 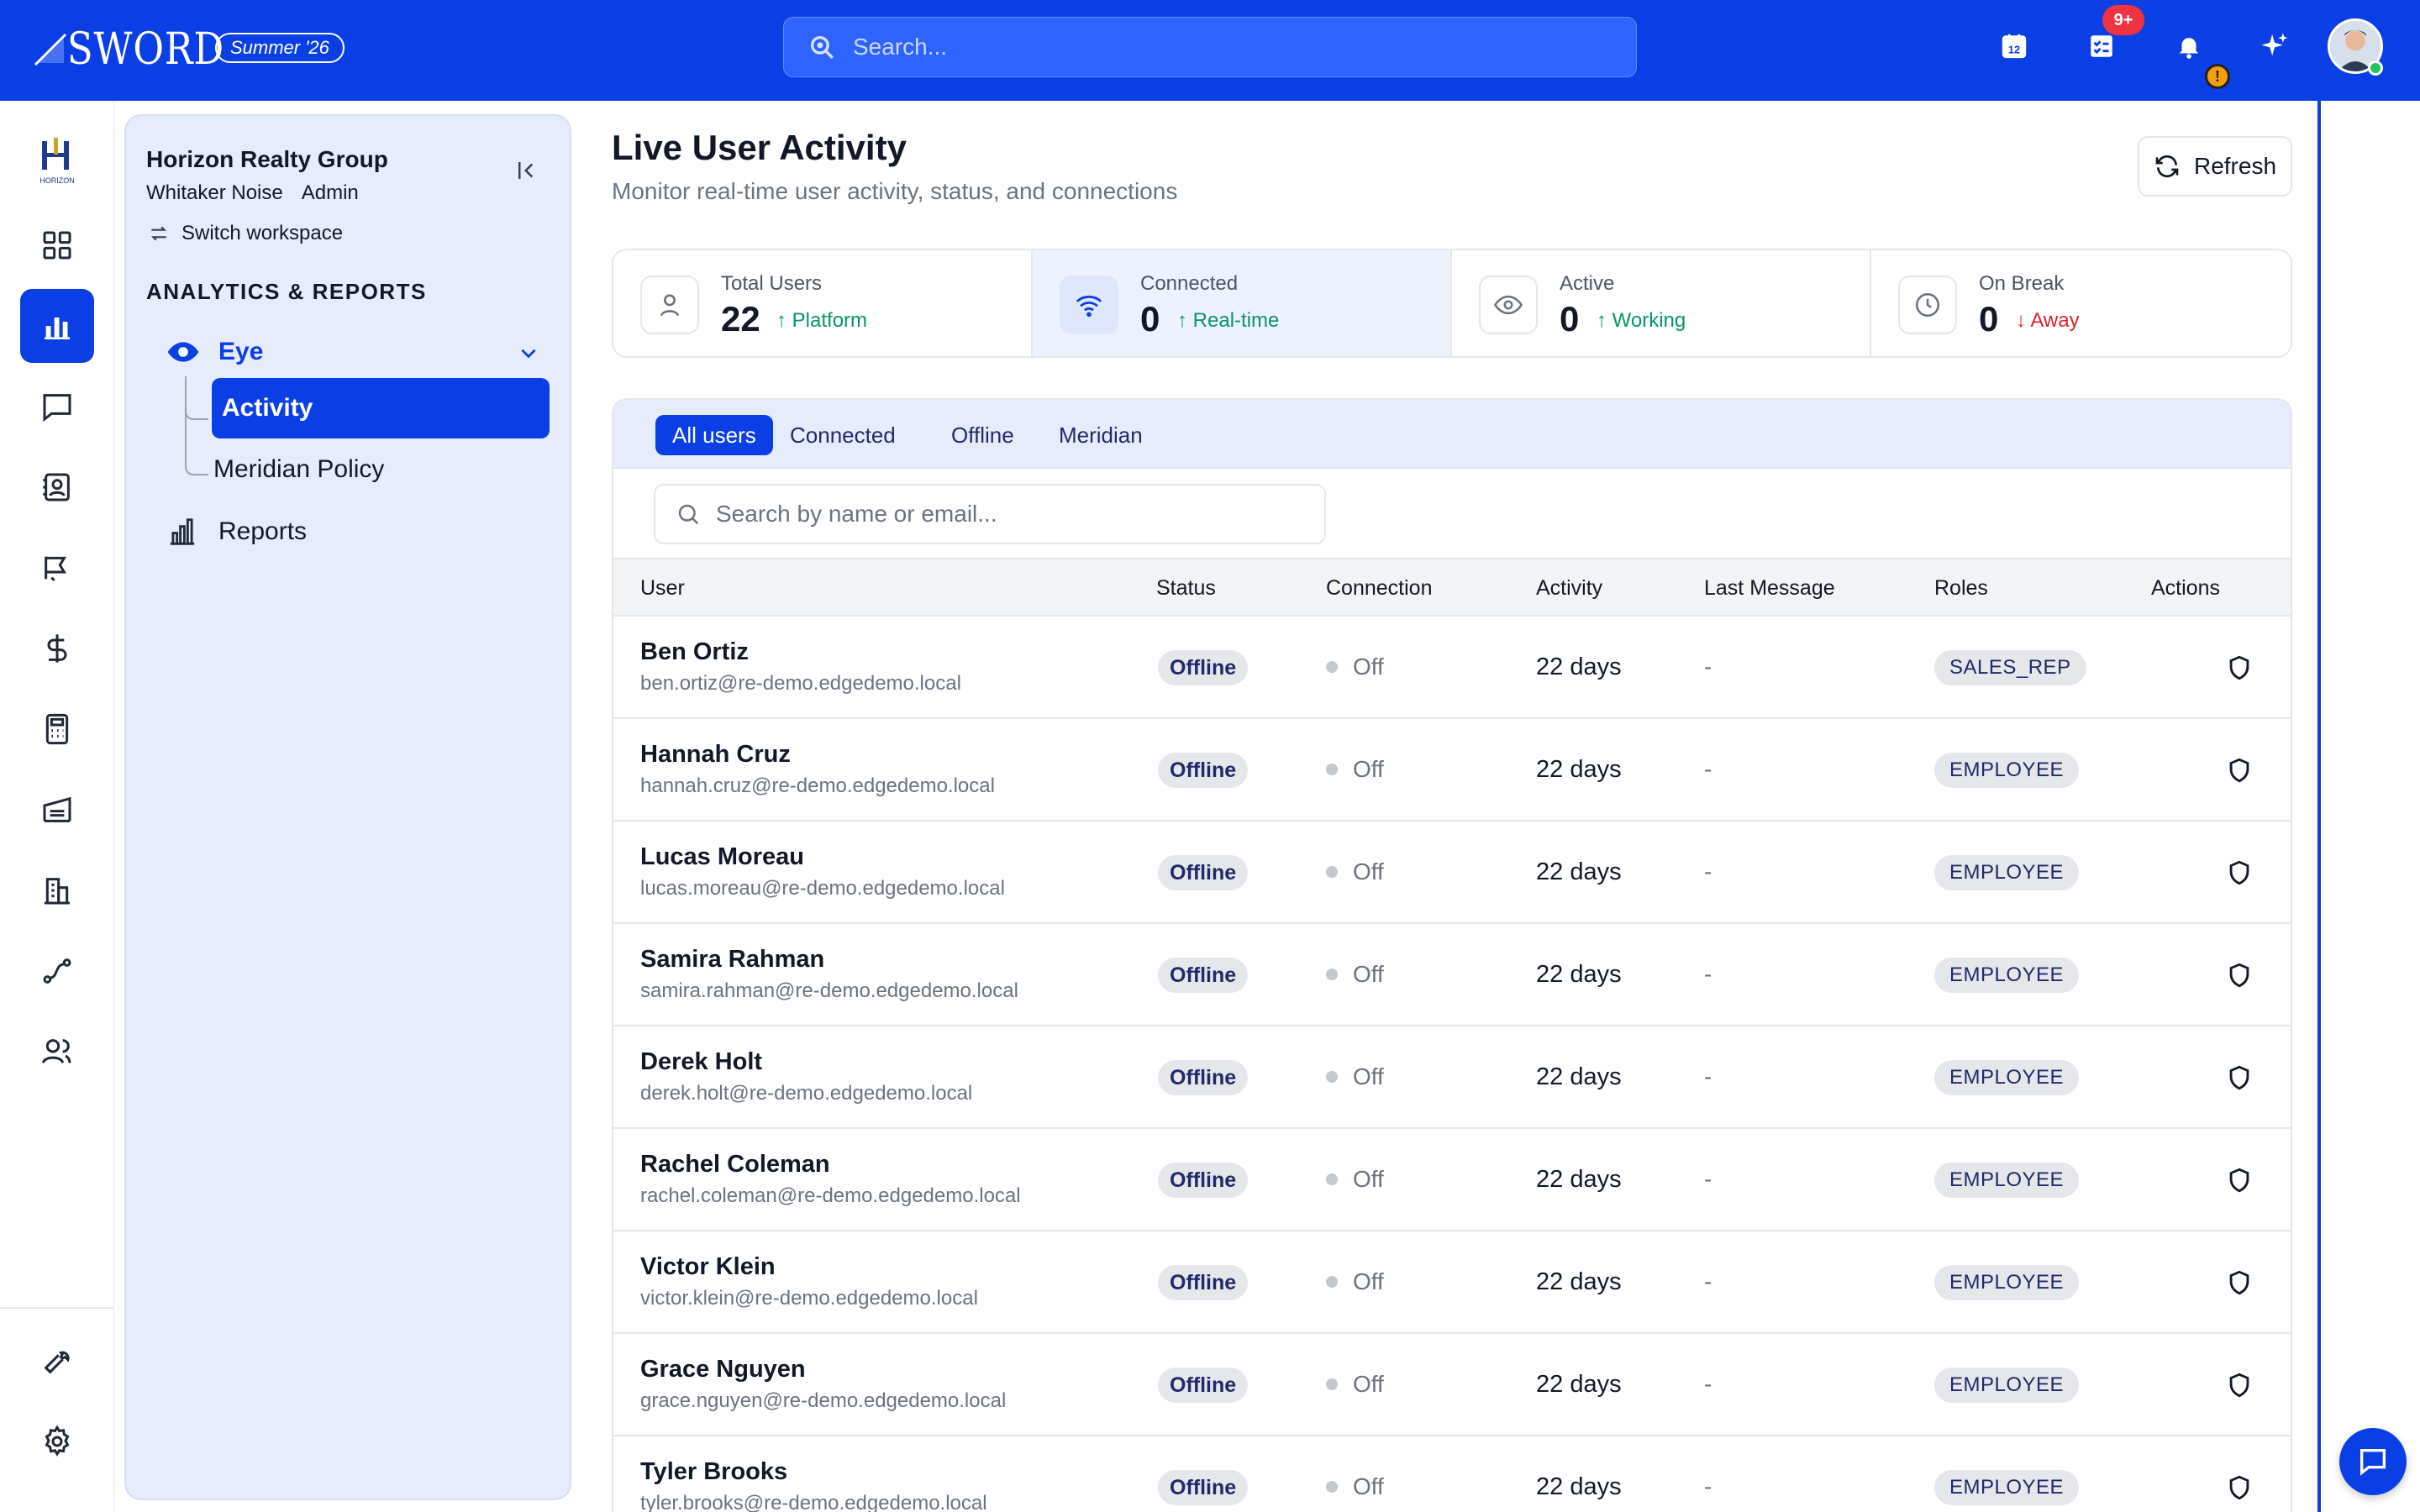 I want to click on global-search-input, so click(x=1231, y=47).